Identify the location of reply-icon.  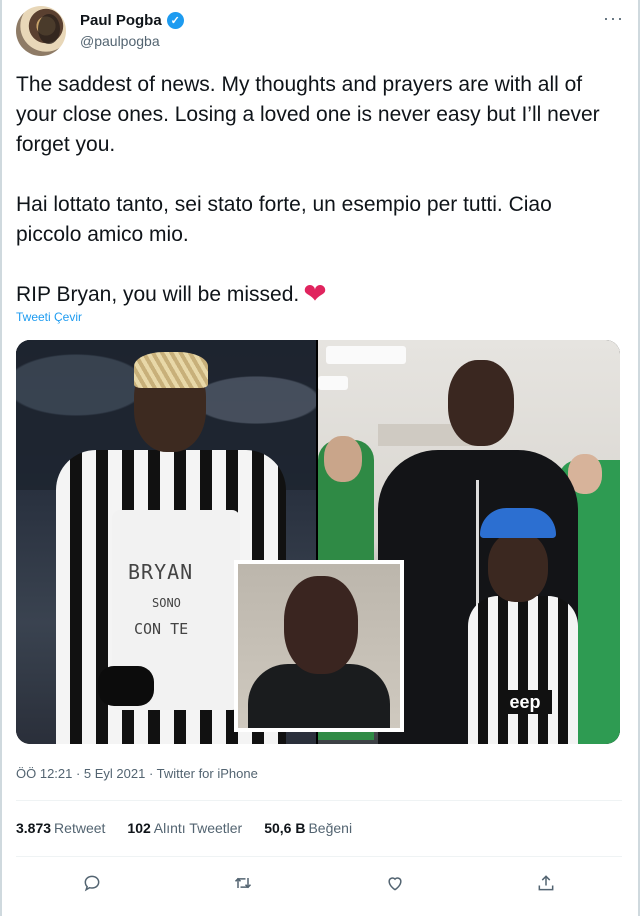
(92, 883).